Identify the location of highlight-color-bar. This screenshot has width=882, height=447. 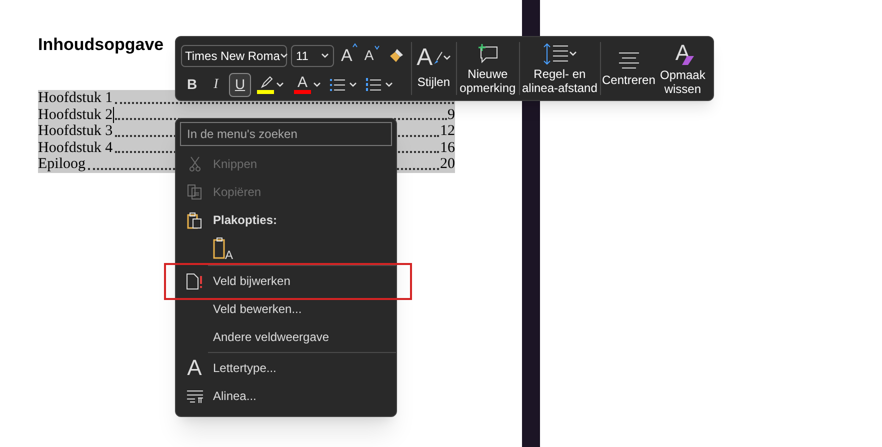
(265, 92).